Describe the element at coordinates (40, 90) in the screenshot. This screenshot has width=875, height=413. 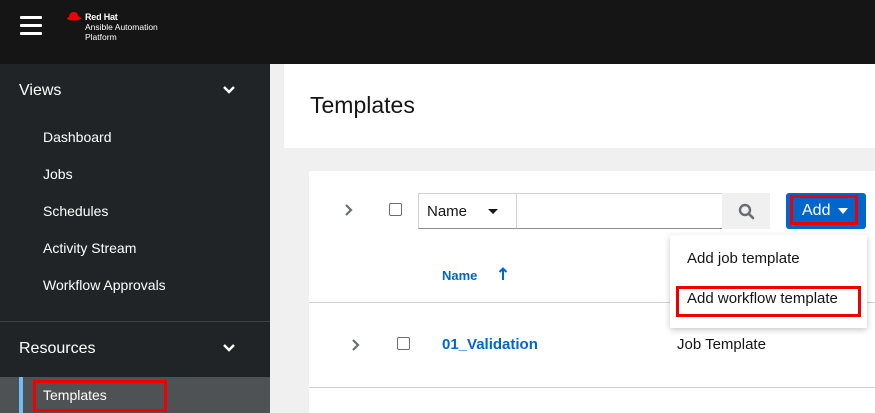
I see `sidebar-section-label: Views` at that location.